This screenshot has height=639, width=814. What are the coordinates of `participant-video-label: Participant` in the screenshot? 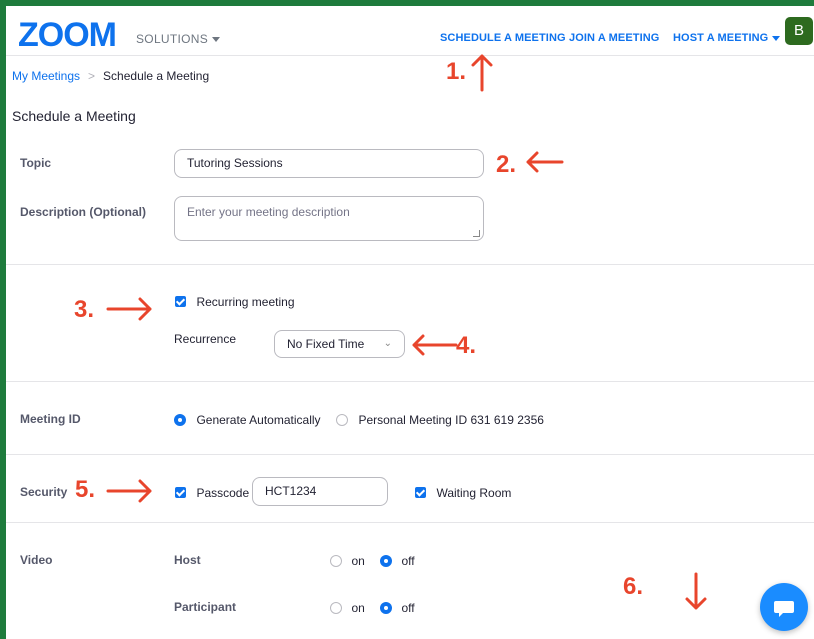 It's located at (205, 607).